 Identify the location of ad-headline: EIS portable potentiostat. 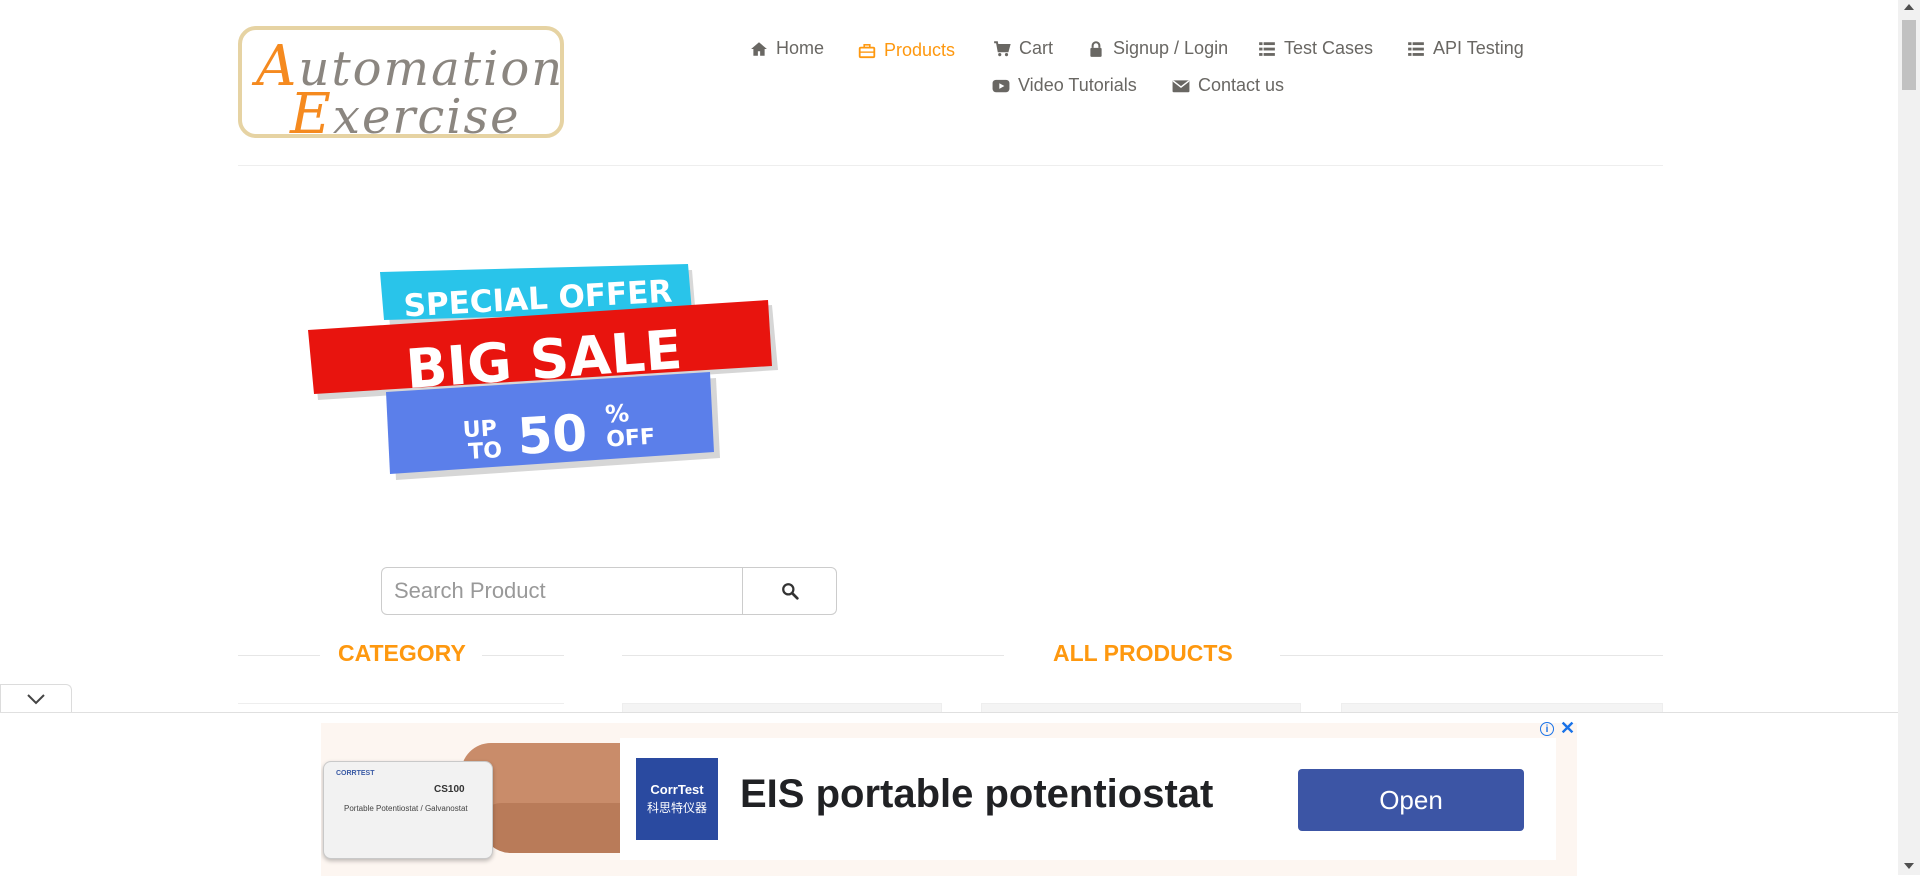
(977, 794).